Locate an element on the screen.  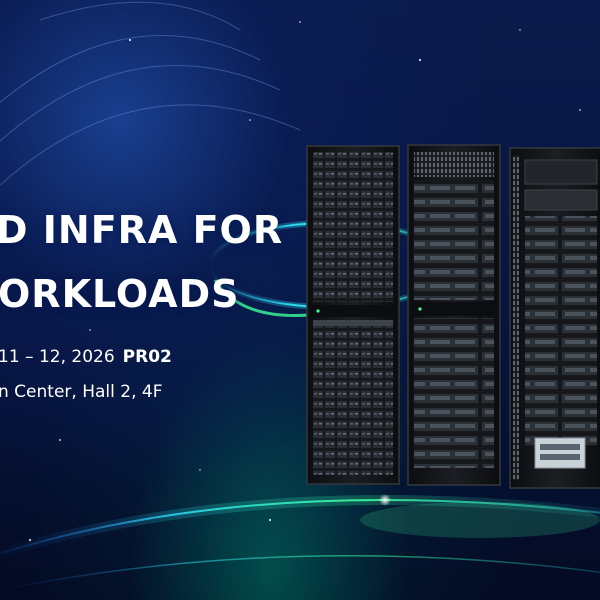
event-venue: n Center, Hall 2, 4F is located at coordinates (81, 392).